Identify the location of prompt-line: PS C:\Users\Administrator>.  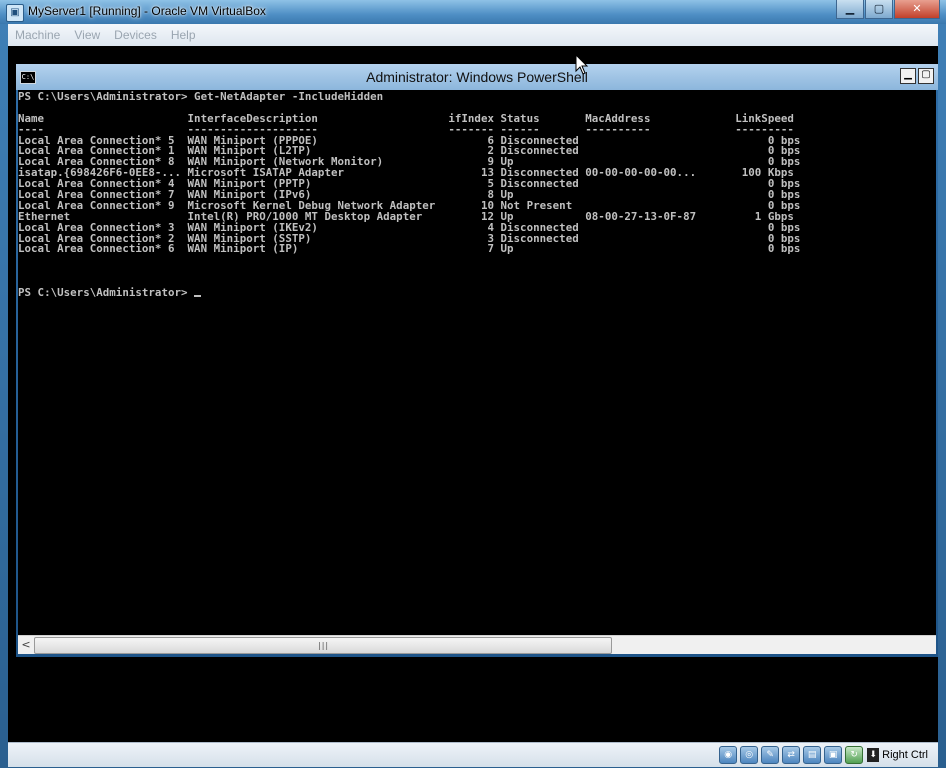
(477, 293).